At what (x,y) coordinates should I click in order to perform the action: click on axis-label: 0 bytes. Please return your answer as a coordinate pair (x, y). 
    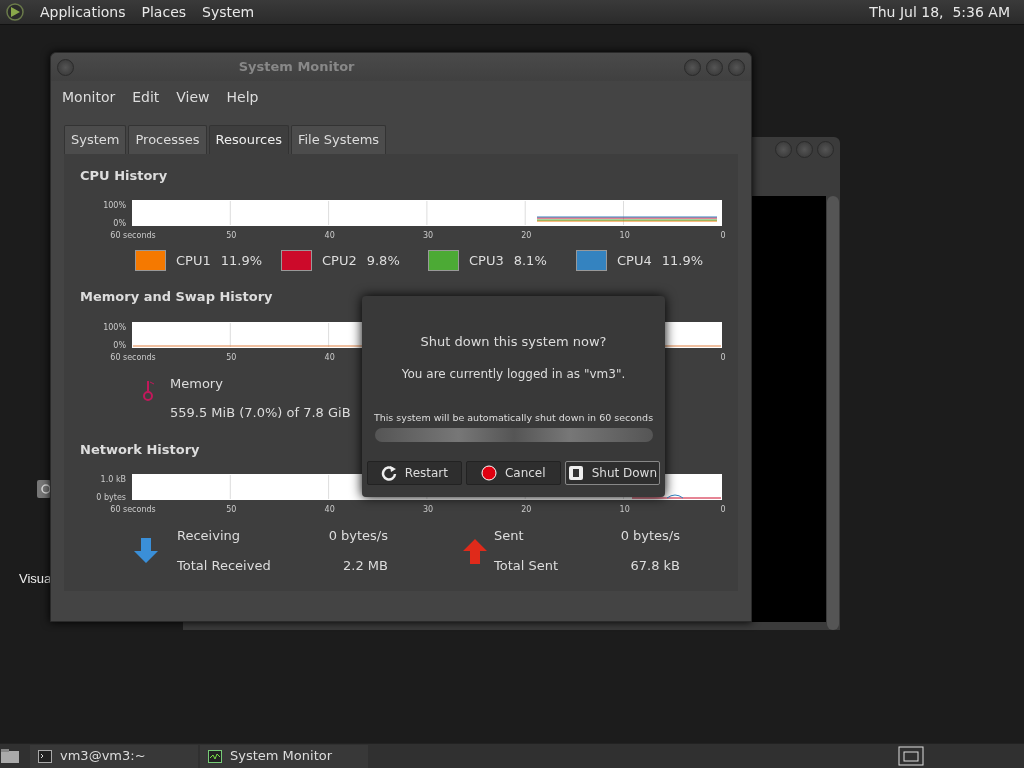
    Looking at the image, I should click on (111, 498).